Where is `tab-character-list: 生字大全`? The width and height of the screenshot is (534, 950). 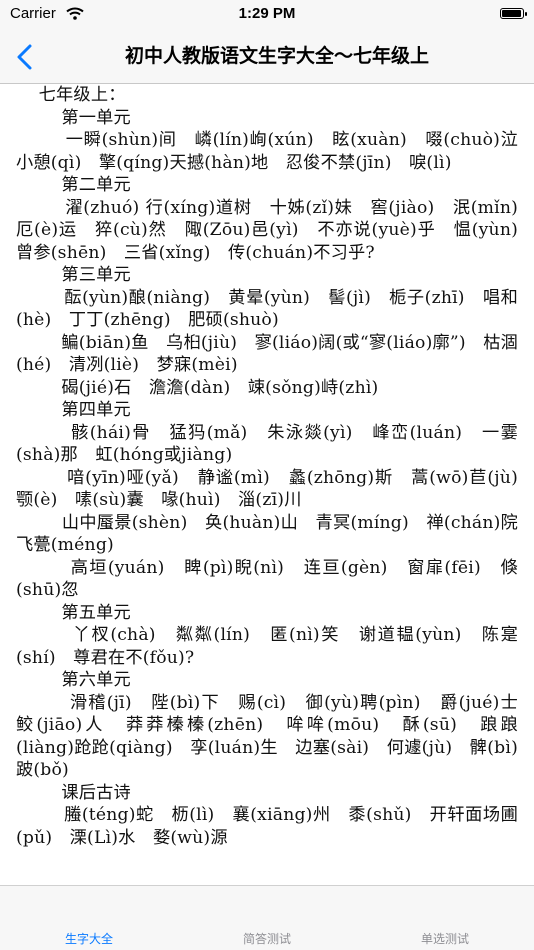
tab-character-list: 生字大全 is located at coordinates (89, 938).